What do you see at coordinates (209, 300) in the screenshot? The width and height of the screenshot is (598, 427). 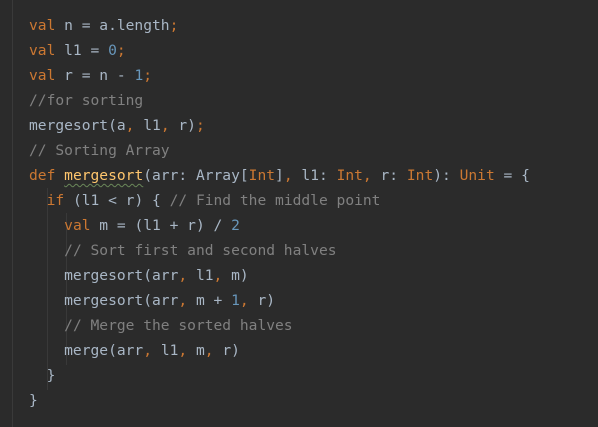 I see `code-token: m +` at bounding box center [209, 300].